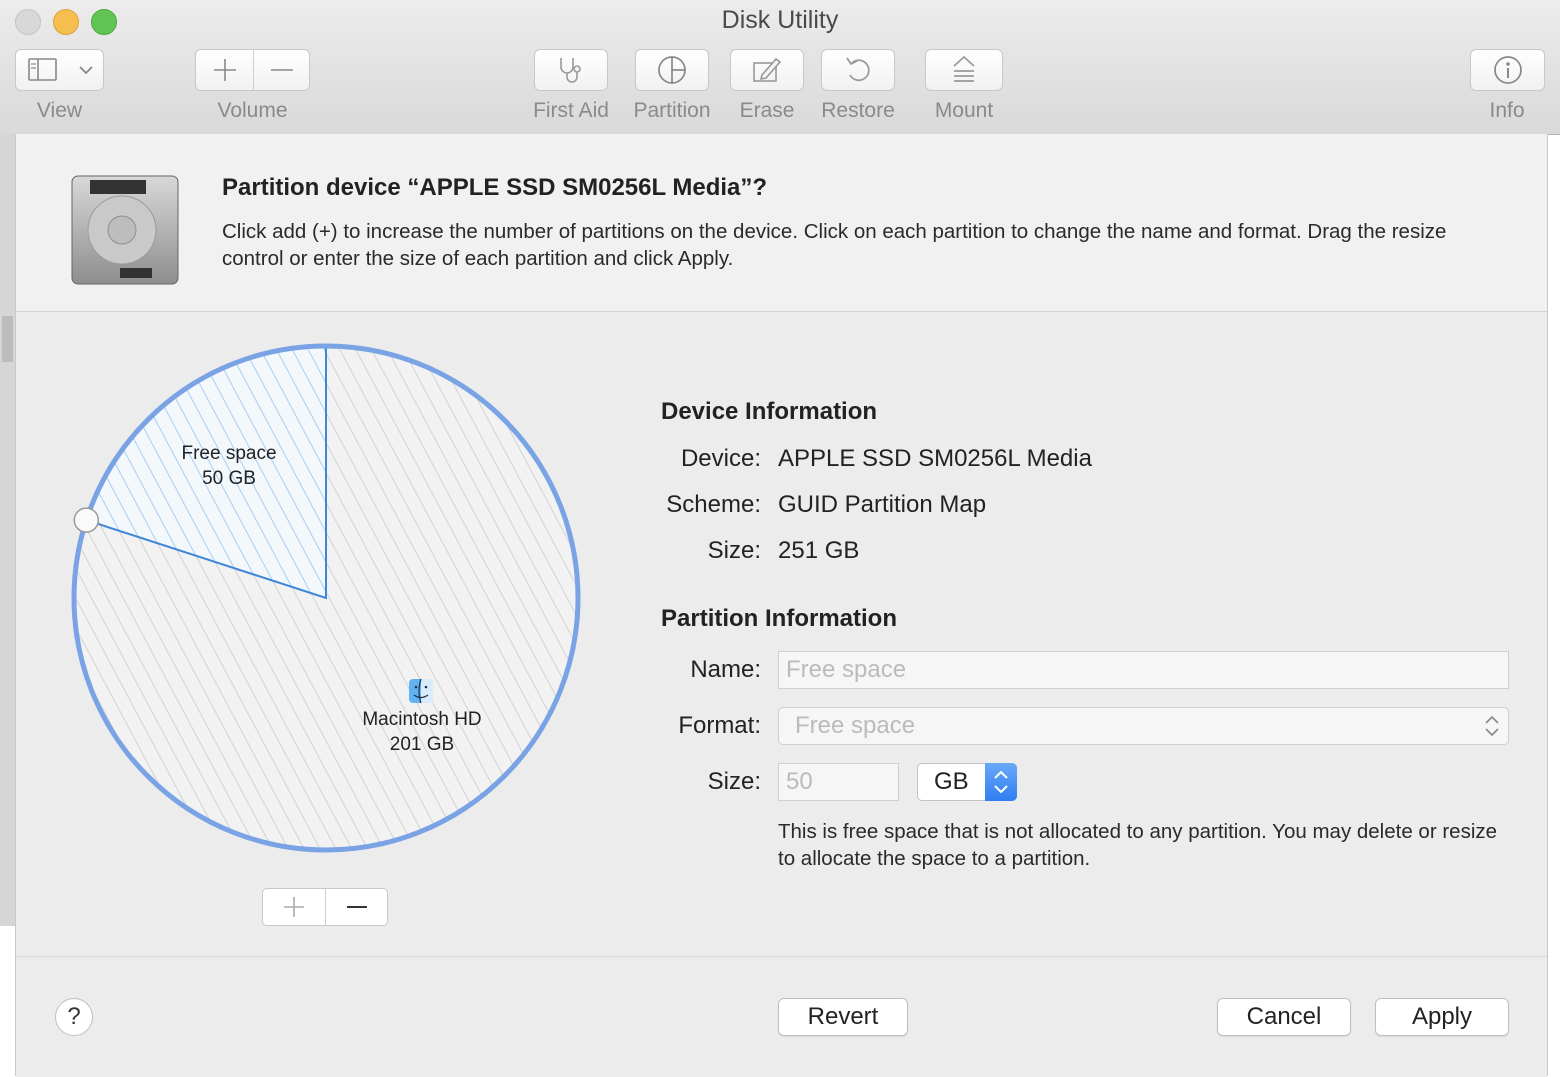 This screenshot has height=1077, width=1560. What do you see at coordinates (769, 411) in the screenshot?
I see `device-info-heading: Device Information` at bounding box center [769, 411].